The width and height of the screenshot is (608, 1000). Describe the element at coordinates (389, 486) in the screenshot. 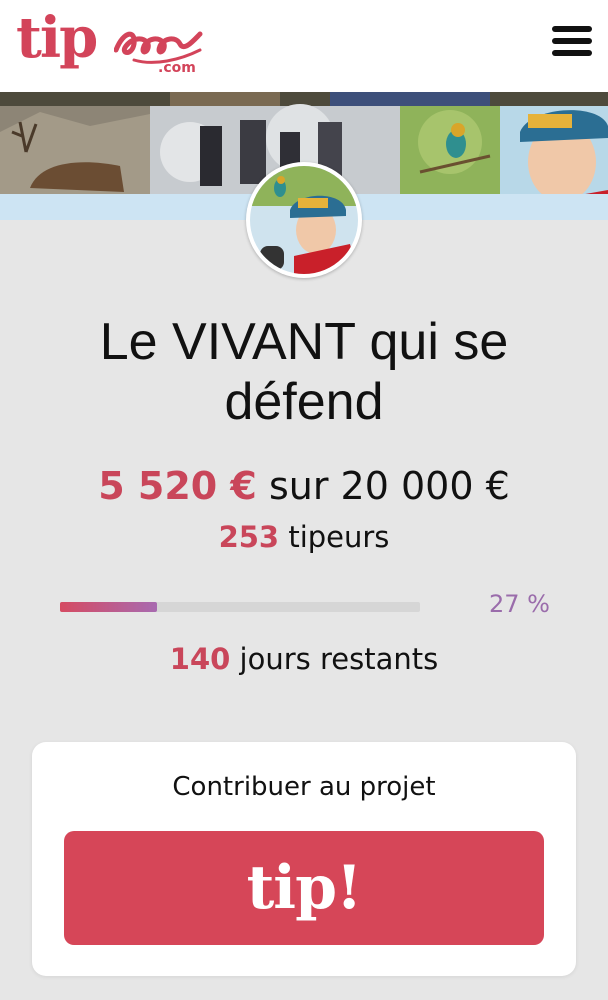

I see `funding-goal: sur 20 000 €` at that location.